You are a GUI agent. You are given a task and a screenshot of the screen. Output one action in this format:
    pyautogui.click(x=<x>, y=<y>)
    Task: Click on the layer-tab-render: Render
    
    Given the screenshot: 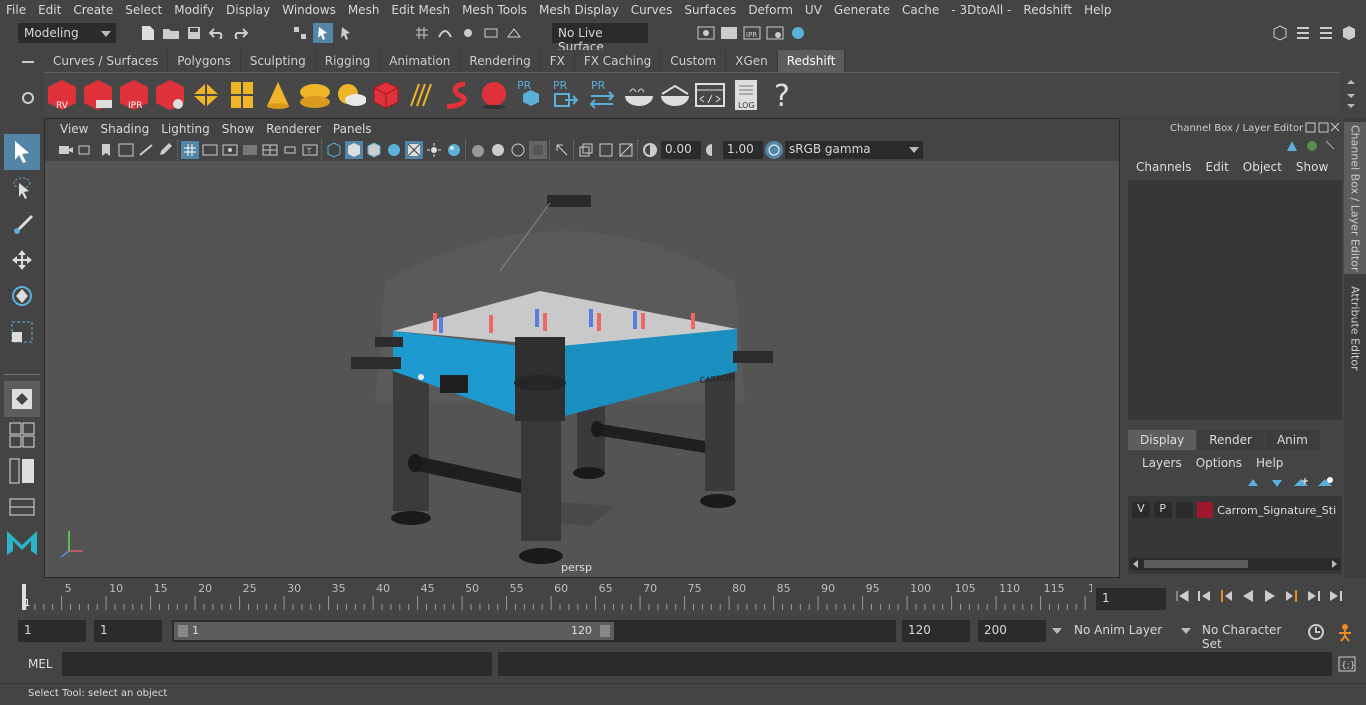 What is the action you would take?
    pyautogui.click(x=1230, y=440)
    